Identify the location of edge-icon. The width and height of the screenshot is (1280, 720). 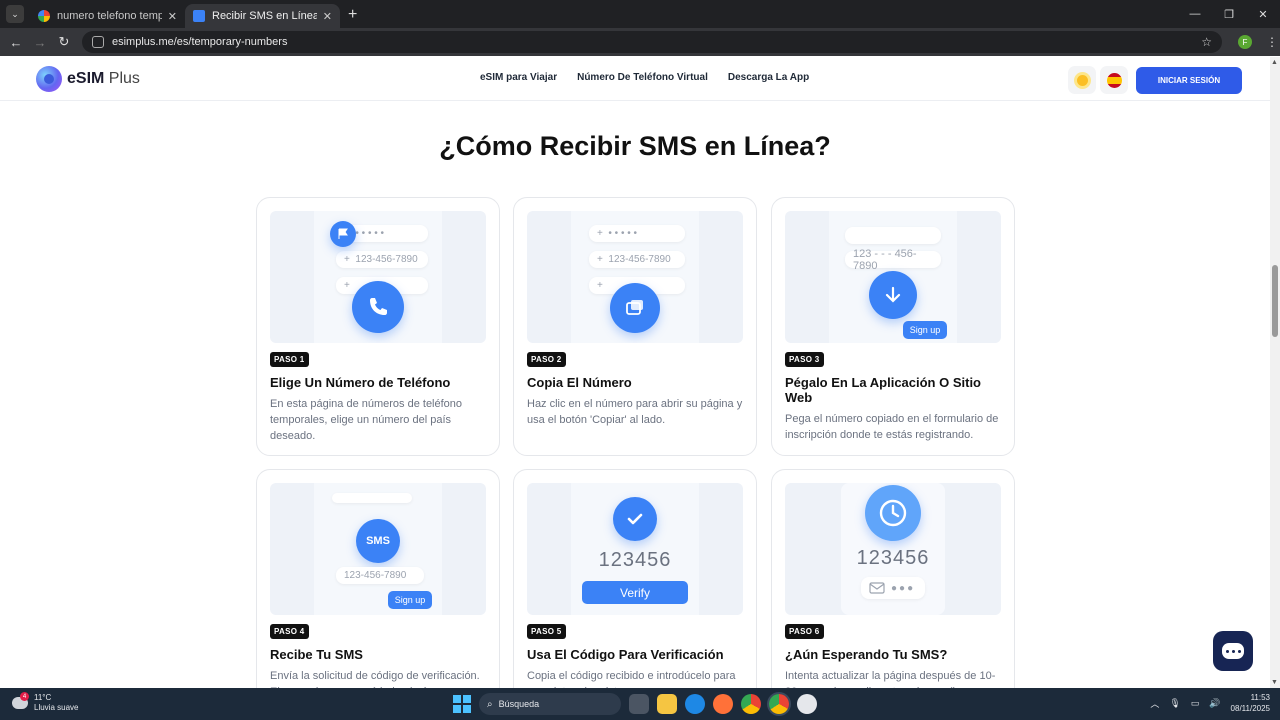
(695, 704).